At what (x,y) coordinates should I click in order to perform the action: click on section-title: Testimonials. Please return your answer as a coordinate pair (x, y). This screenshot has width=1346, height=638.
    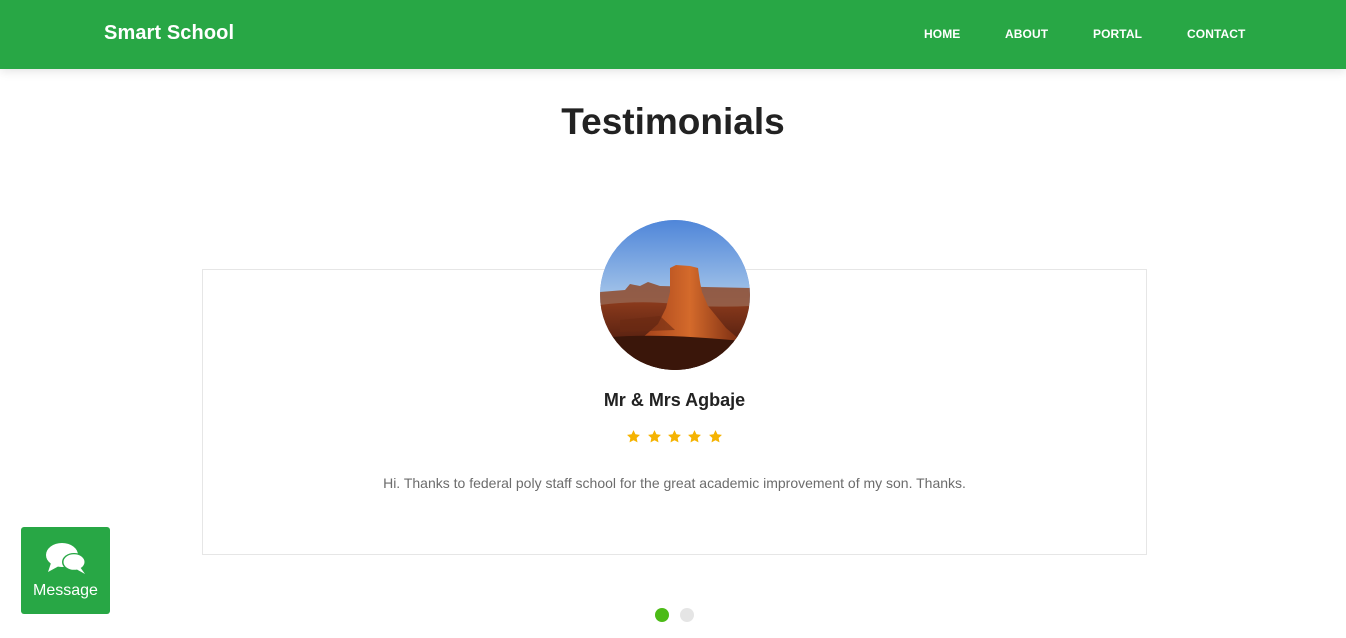
    Looking at the image, I should click on (673, 121).